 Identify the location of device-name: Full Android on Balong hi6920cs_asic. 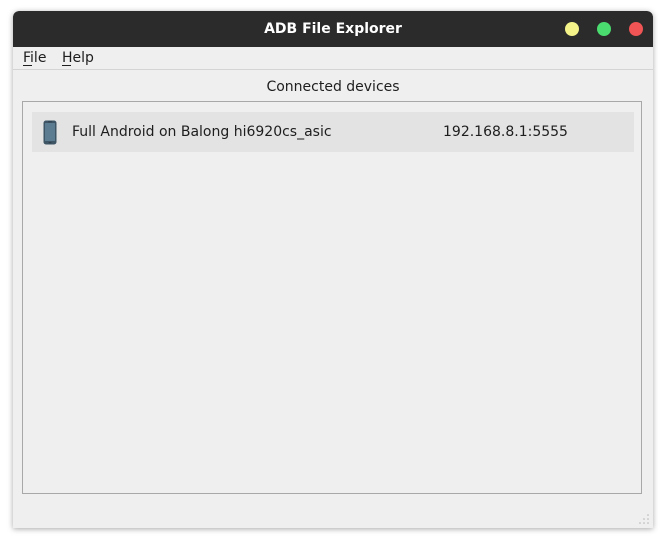
(202, 132).